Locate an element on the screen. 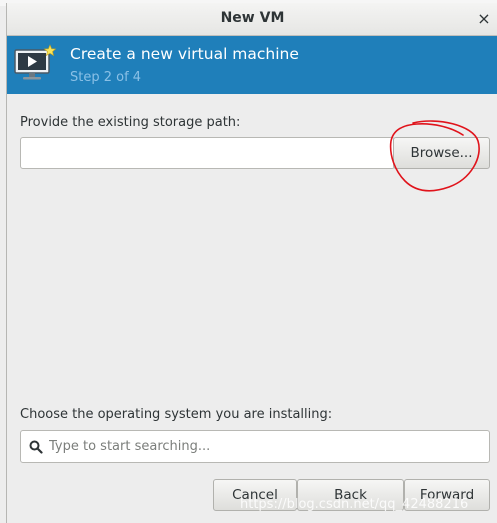 This screenshot has height=523, width=497. title-bar: New VM × is located at coordinates (252, 19).